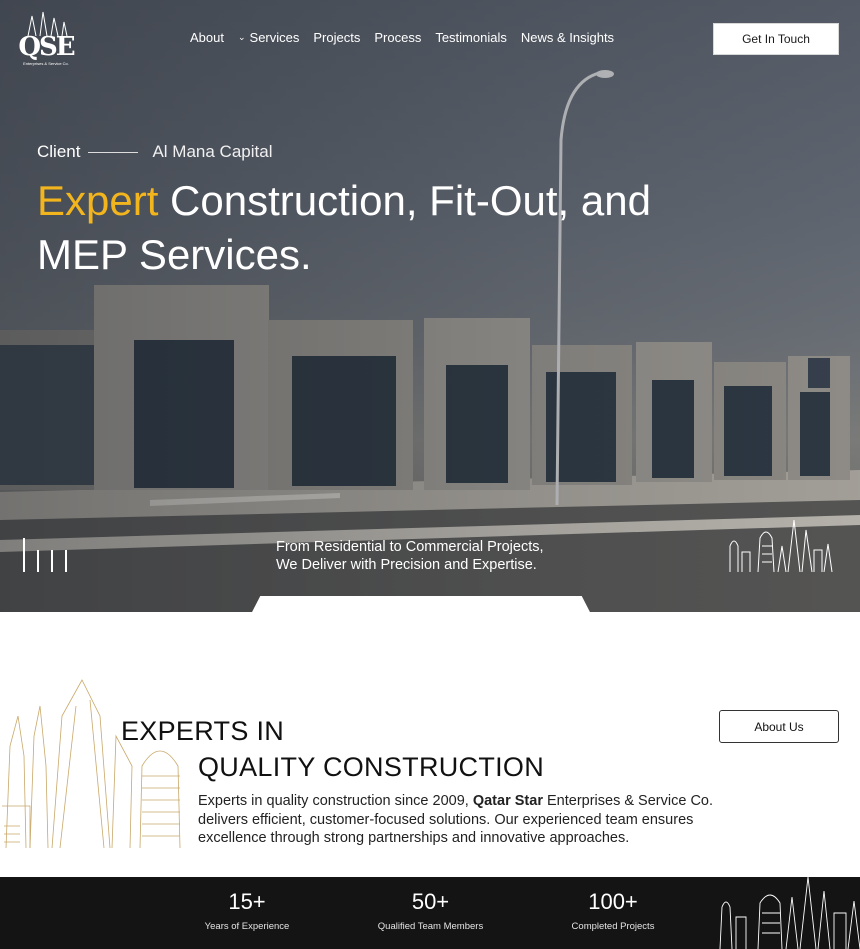  Describe the element at coordinates (406, 565) in the screenshot. I see `hero-tagline-line2: We Deliver with Precision and Expertise.` at that location.